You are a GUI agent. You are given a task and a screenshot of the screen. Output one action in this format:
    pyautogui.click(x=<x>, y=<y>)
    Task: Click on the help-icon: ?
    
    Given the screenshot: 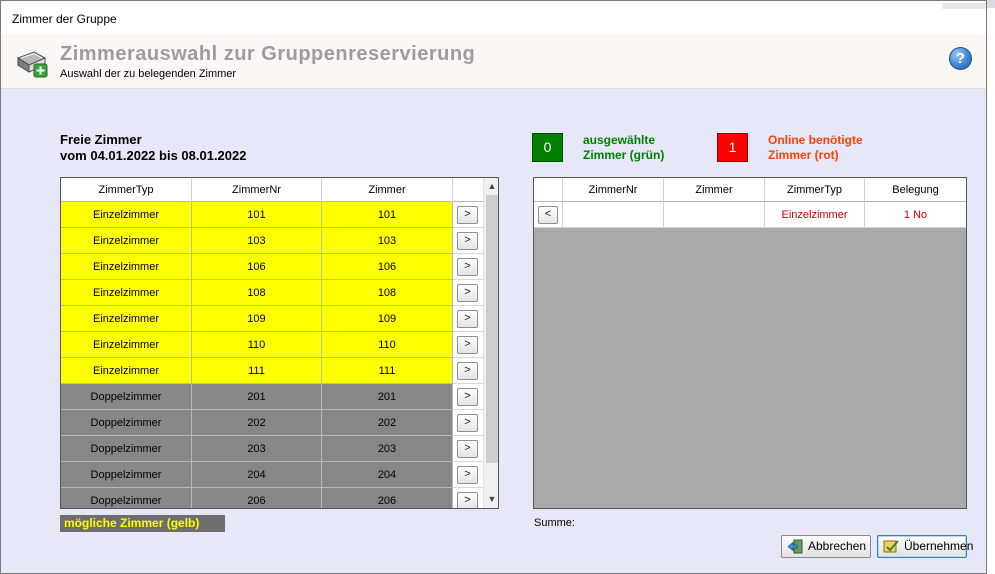 What is the action you would take?
    pyautogui.click(x=960, y=58)
    